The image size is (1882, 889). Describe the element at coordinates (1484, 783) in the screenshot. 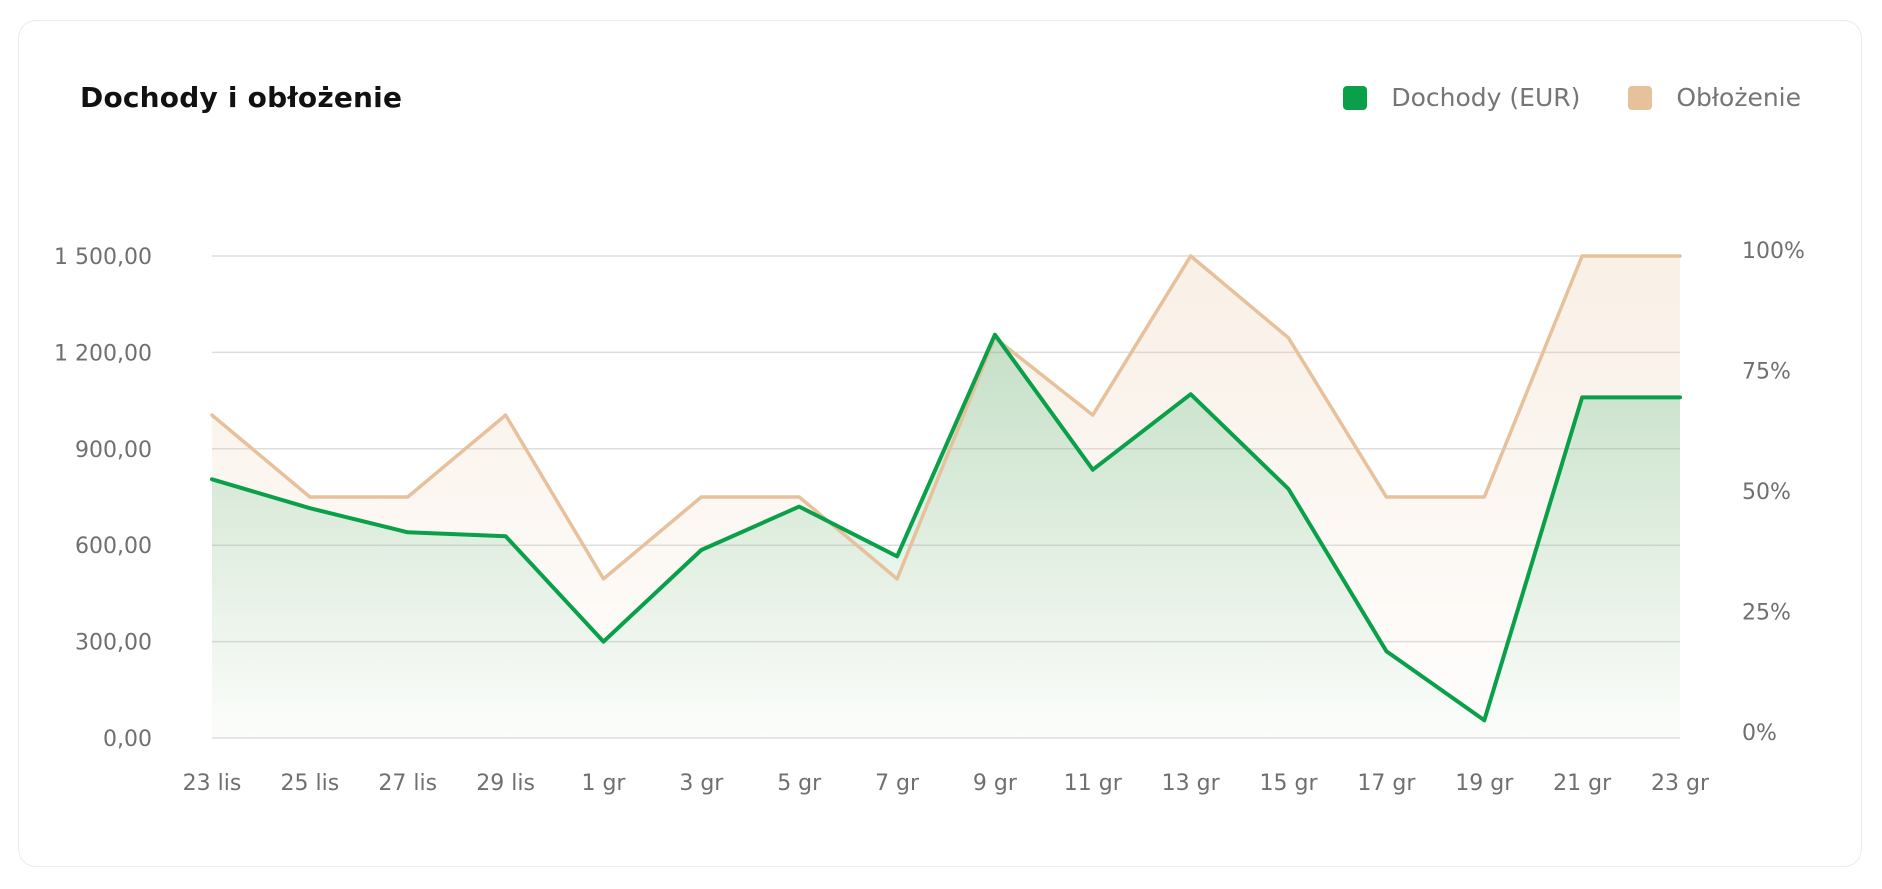

I see `x-tick-label: 19 gr` at that location.